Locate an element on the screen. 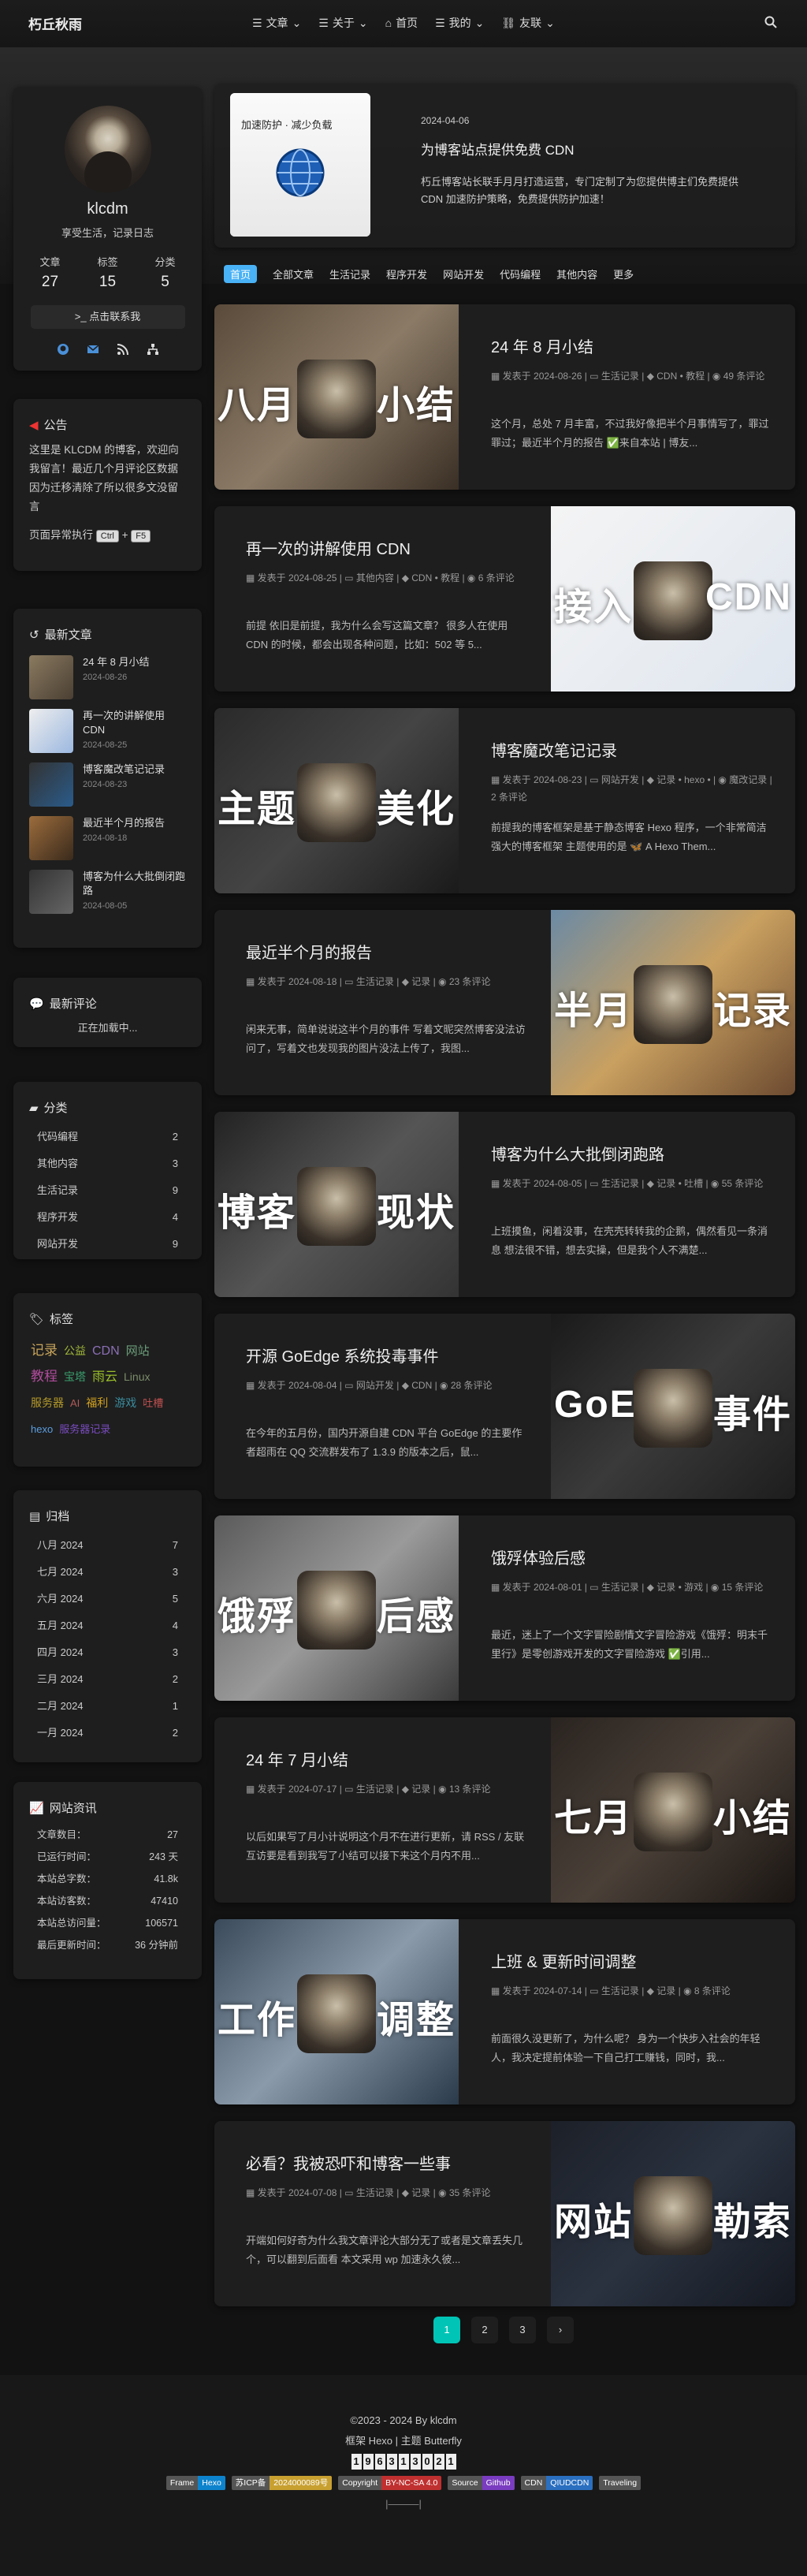 The height and width of the screenshot is (2576, 807). recent-post-item: 最近半个月的报告 2024-08-18 is located at coordinates (107, 838).